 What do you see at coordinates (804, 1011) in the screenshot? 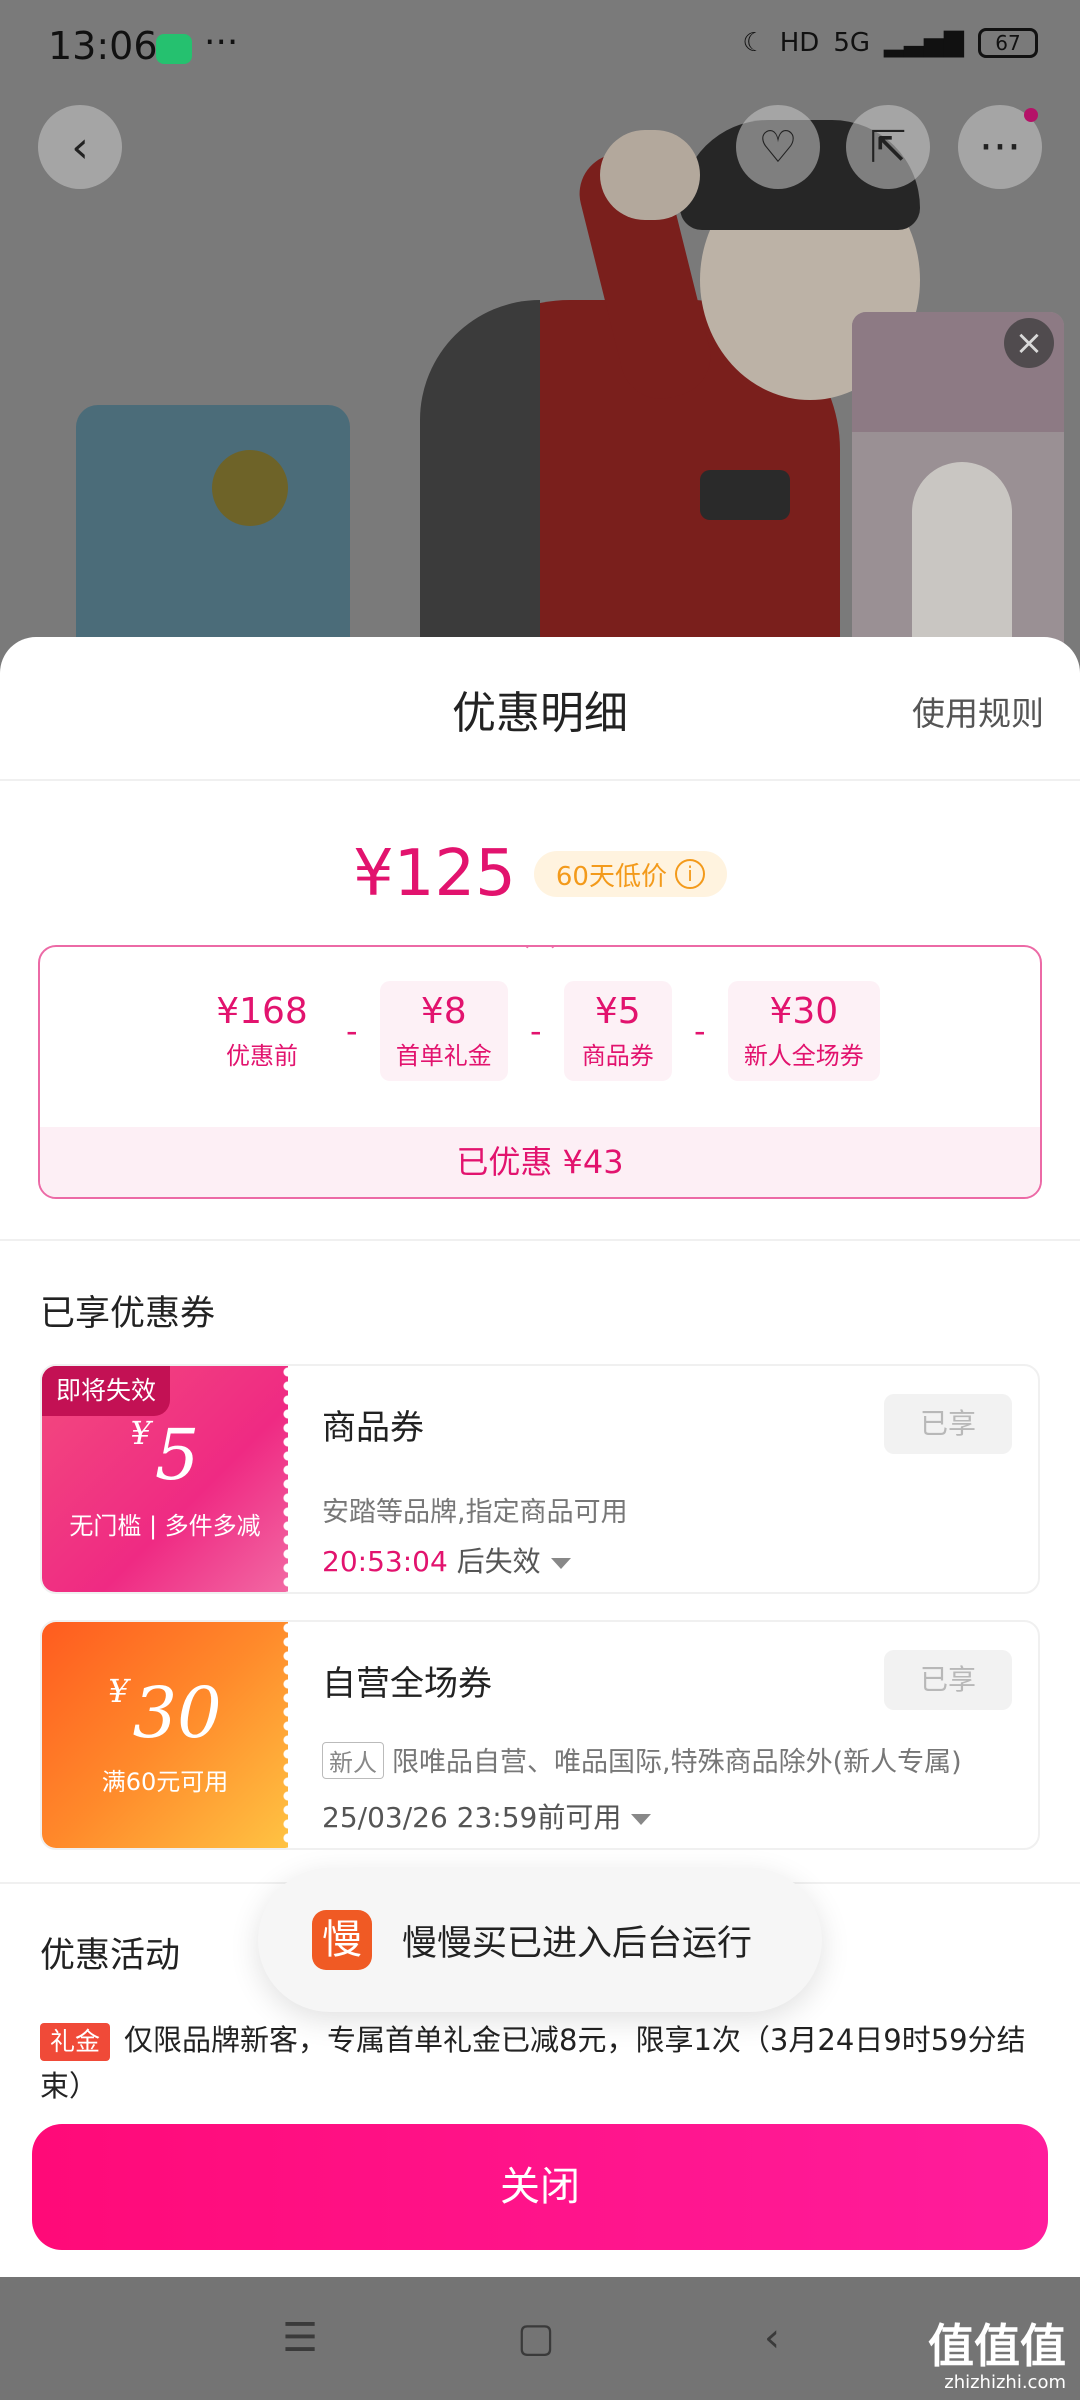
I see `calc-value: ¥30` at bounding box center [804, 1011].